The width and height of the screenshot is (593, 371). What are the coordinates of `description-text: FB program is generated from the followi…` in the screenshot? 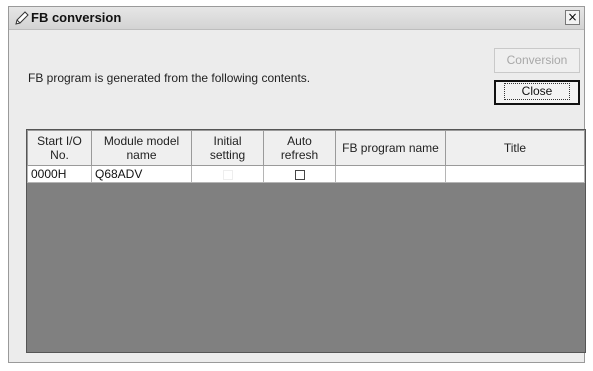 It's located at (169, 78).